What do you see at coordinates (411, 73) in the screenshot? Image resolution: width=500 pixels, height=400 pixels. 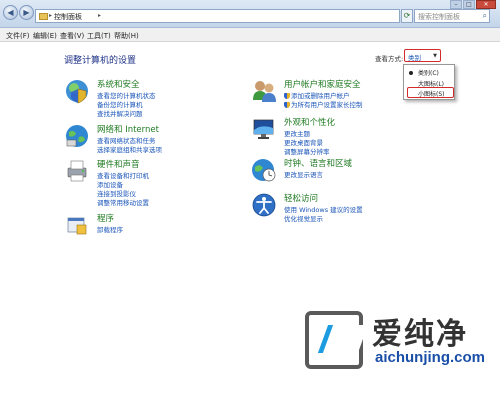 I see `radio-selected-icon` at bounding box center [411, 73].